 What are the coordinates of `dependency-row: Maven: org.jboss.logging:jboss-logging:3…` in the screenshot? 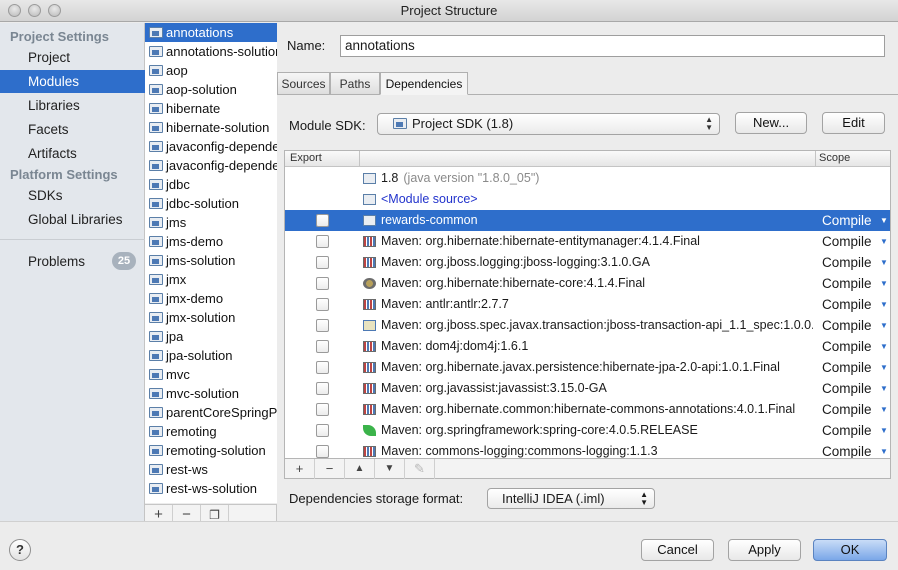 It's located at (587, 262).